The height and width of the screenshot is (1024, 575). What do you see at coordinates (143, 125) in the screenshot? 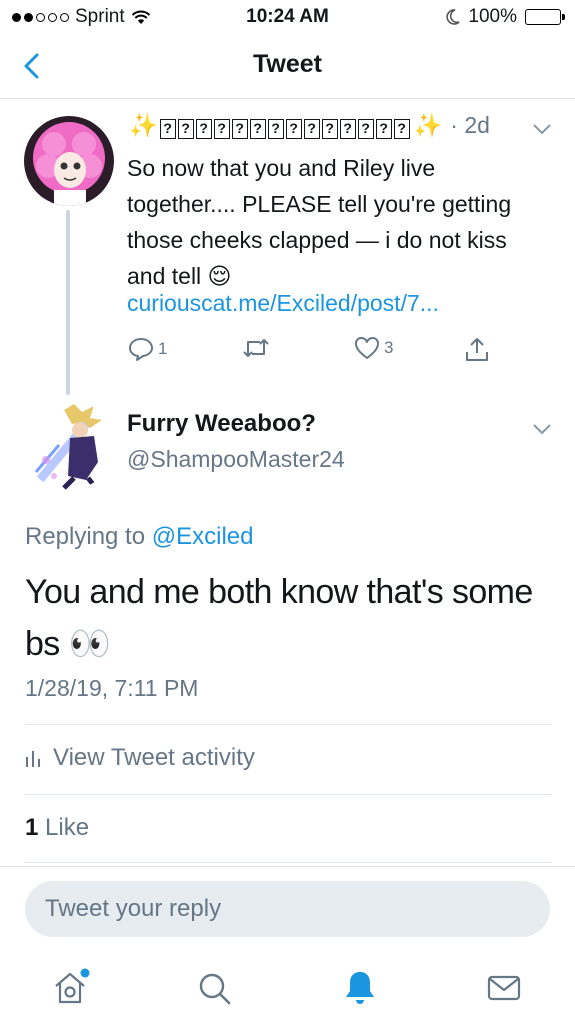
I see `sparkles-emoji-left: ✨` at bounding box center [143, 125].